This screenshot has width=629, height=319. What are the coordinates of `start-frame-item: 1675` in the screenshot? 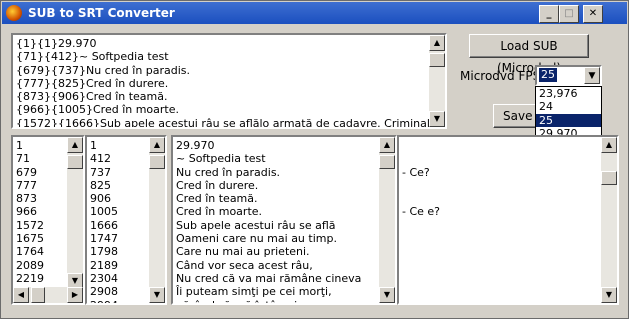 It's located at (30, 239).